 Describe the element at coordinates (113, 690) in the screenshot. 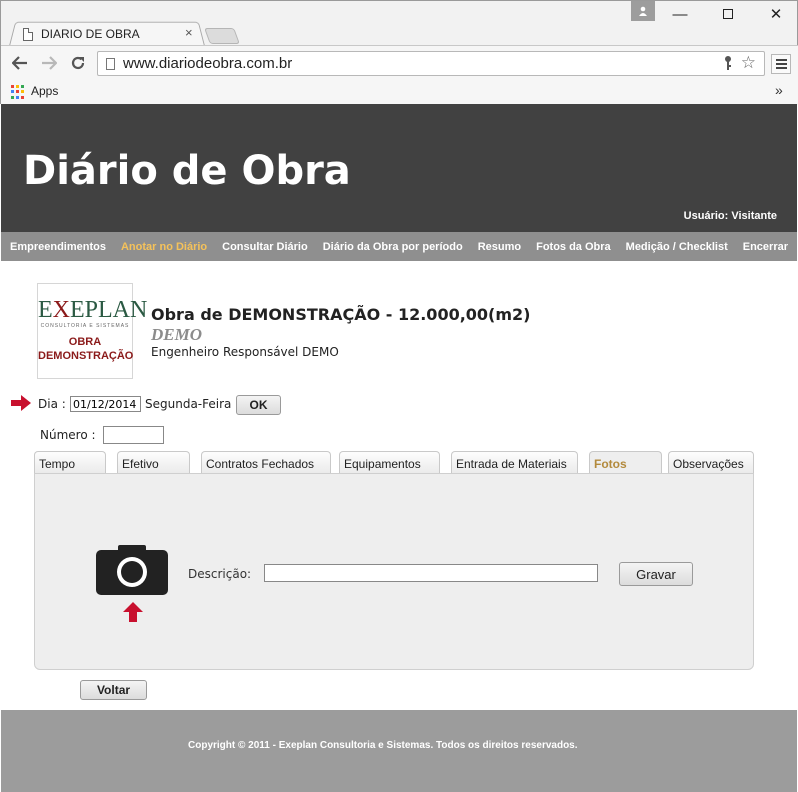

I see `voltar-button: Voltar` at that location.